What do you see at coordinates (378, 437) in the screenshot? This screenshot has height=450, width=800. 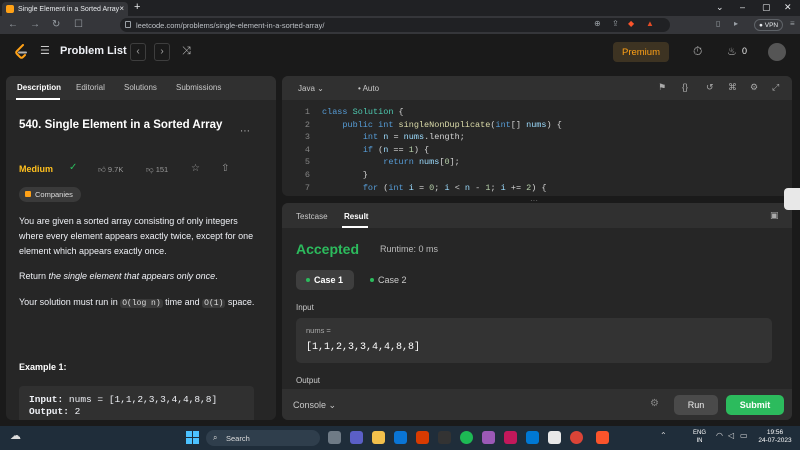 I see `file-explorer-icon` at bounding box center [378, 437].